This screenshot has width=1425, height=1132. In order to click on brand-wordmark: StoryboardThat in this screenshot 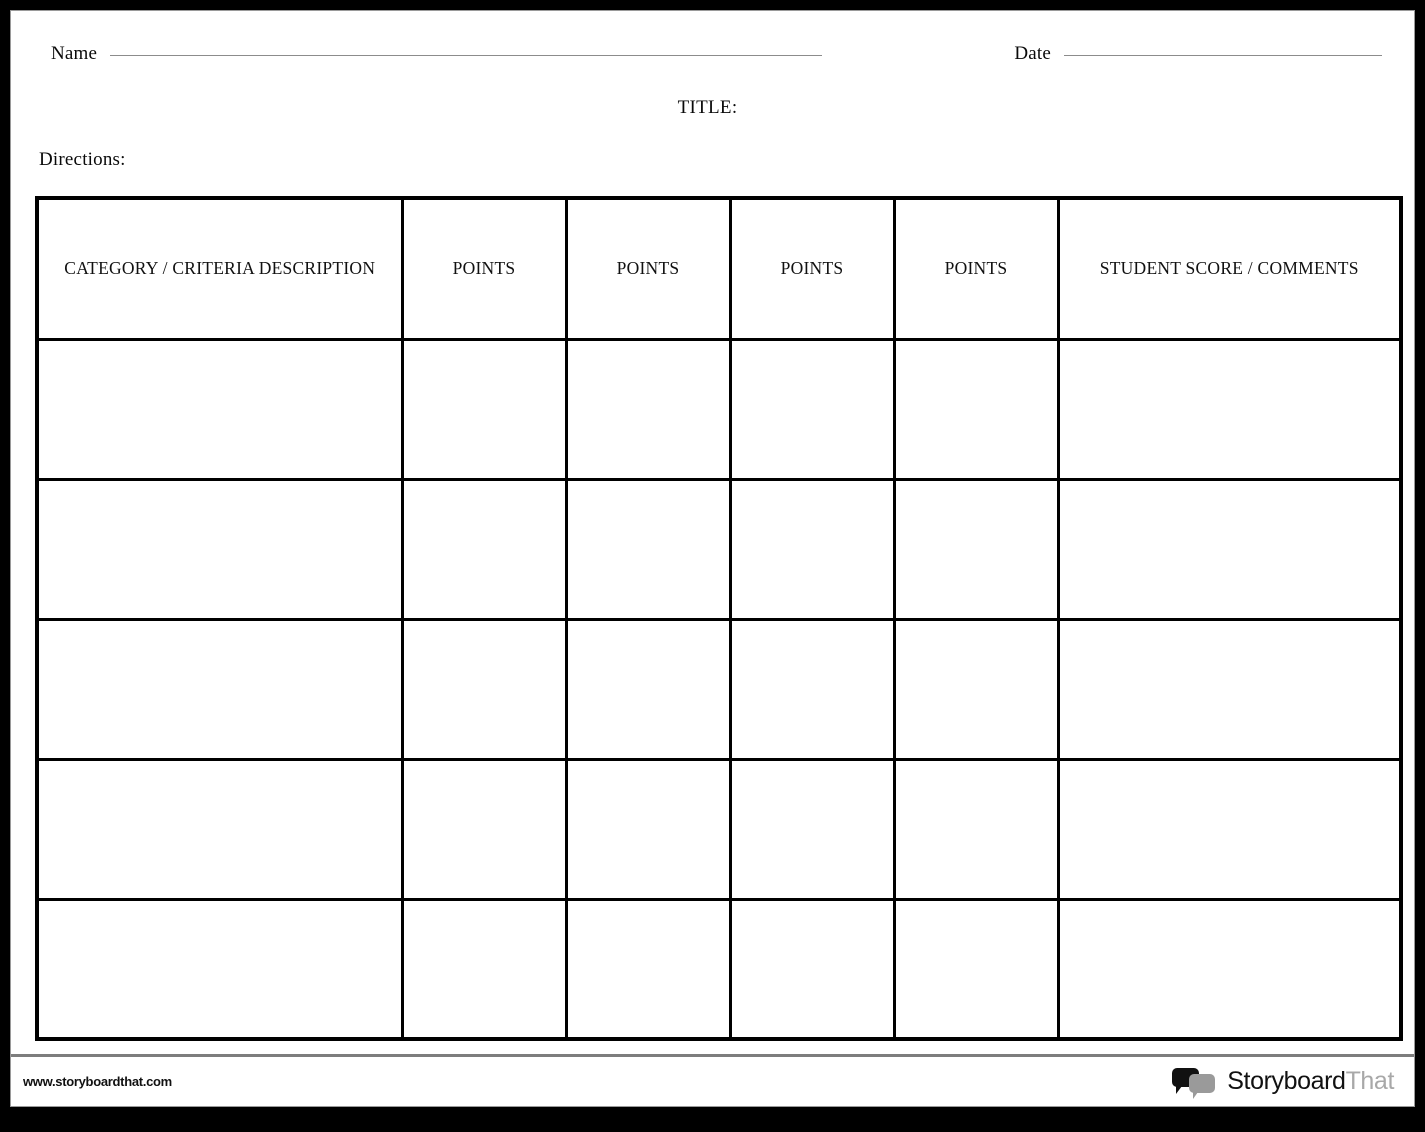, I will do `click(1310, 1081)`.